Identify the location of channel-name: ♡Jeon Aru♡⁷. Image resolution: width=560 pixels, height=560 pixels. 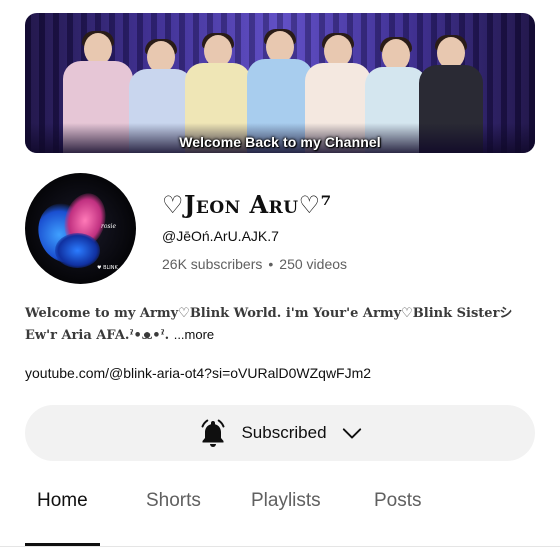
(247, 204).